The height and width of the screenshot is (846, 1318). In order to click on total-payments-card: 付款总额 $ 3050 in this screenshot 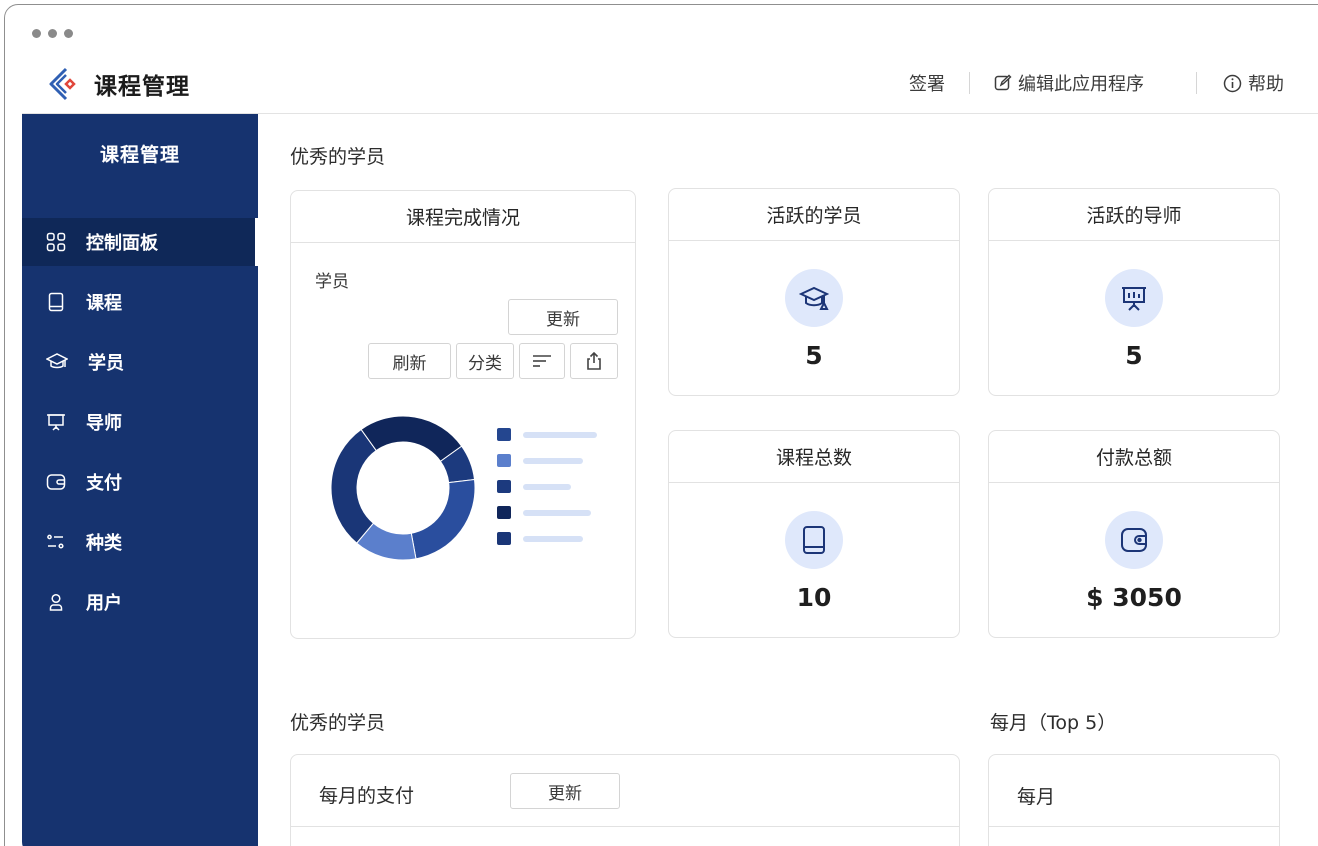, I will do `click(1134, 534)`.